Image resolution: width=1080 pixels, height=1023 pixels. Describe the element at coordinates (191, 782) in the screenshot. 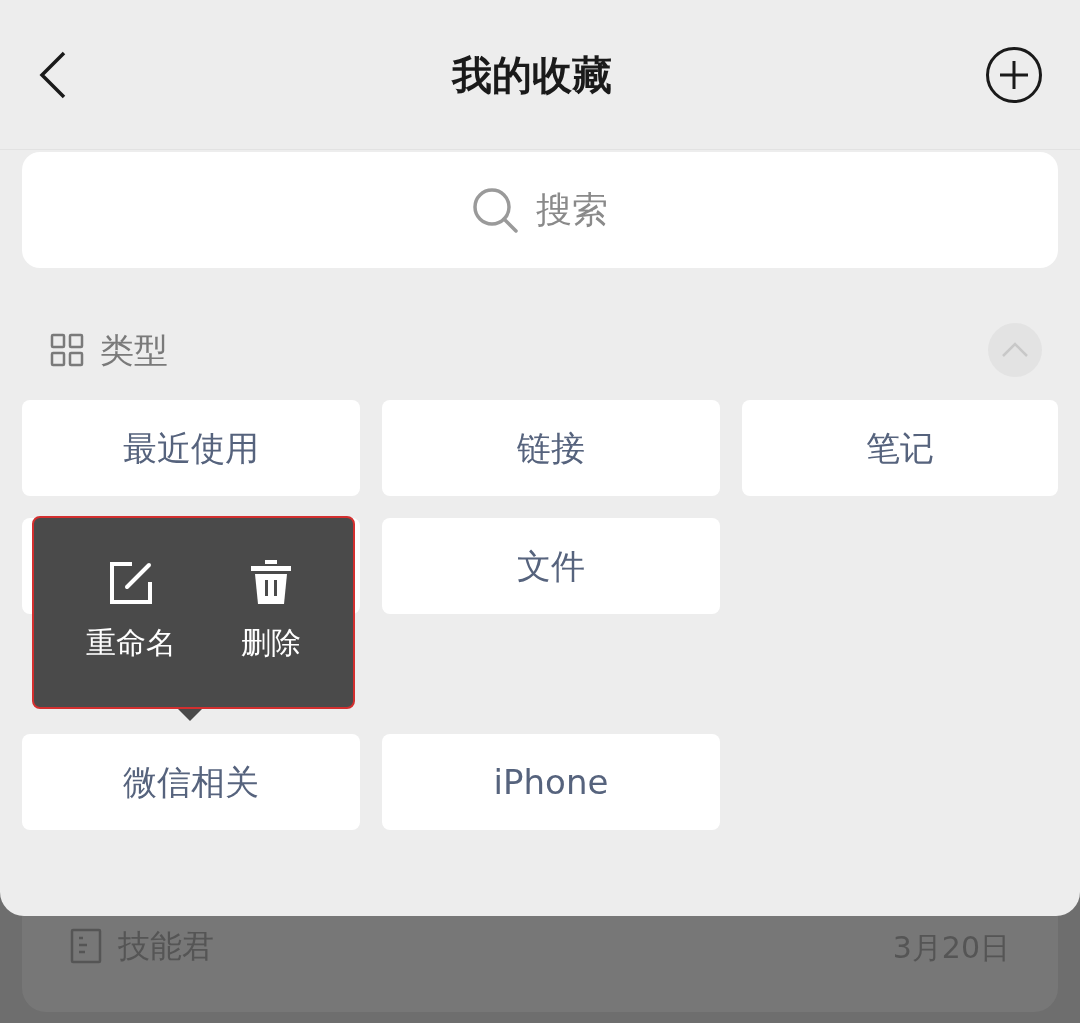

I see `tag-tile: 微信相关` at that location.